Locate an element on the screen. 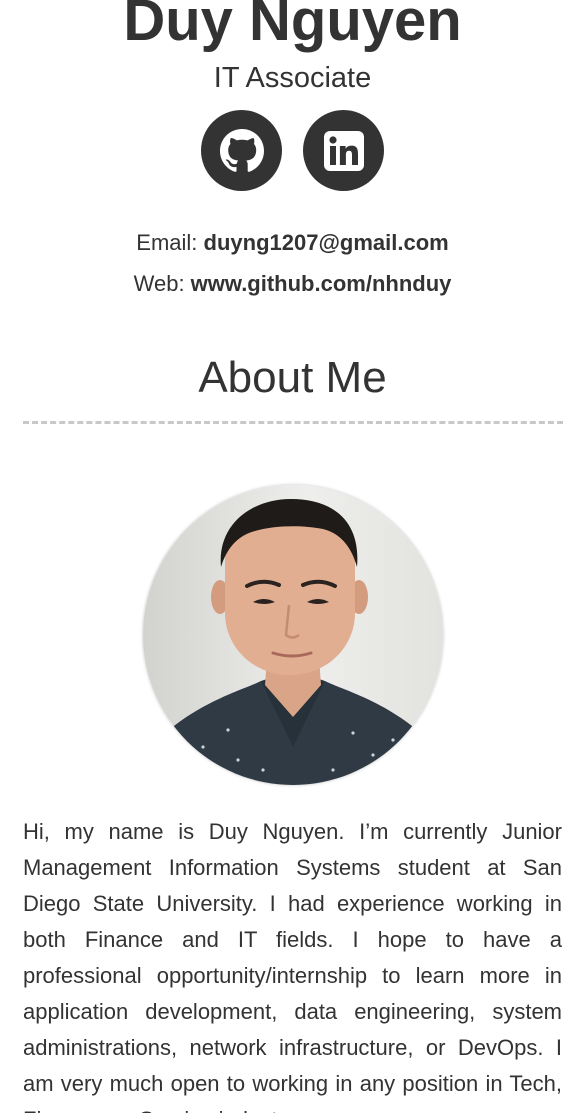  linkedin-link is located at coordinates (343, 150).